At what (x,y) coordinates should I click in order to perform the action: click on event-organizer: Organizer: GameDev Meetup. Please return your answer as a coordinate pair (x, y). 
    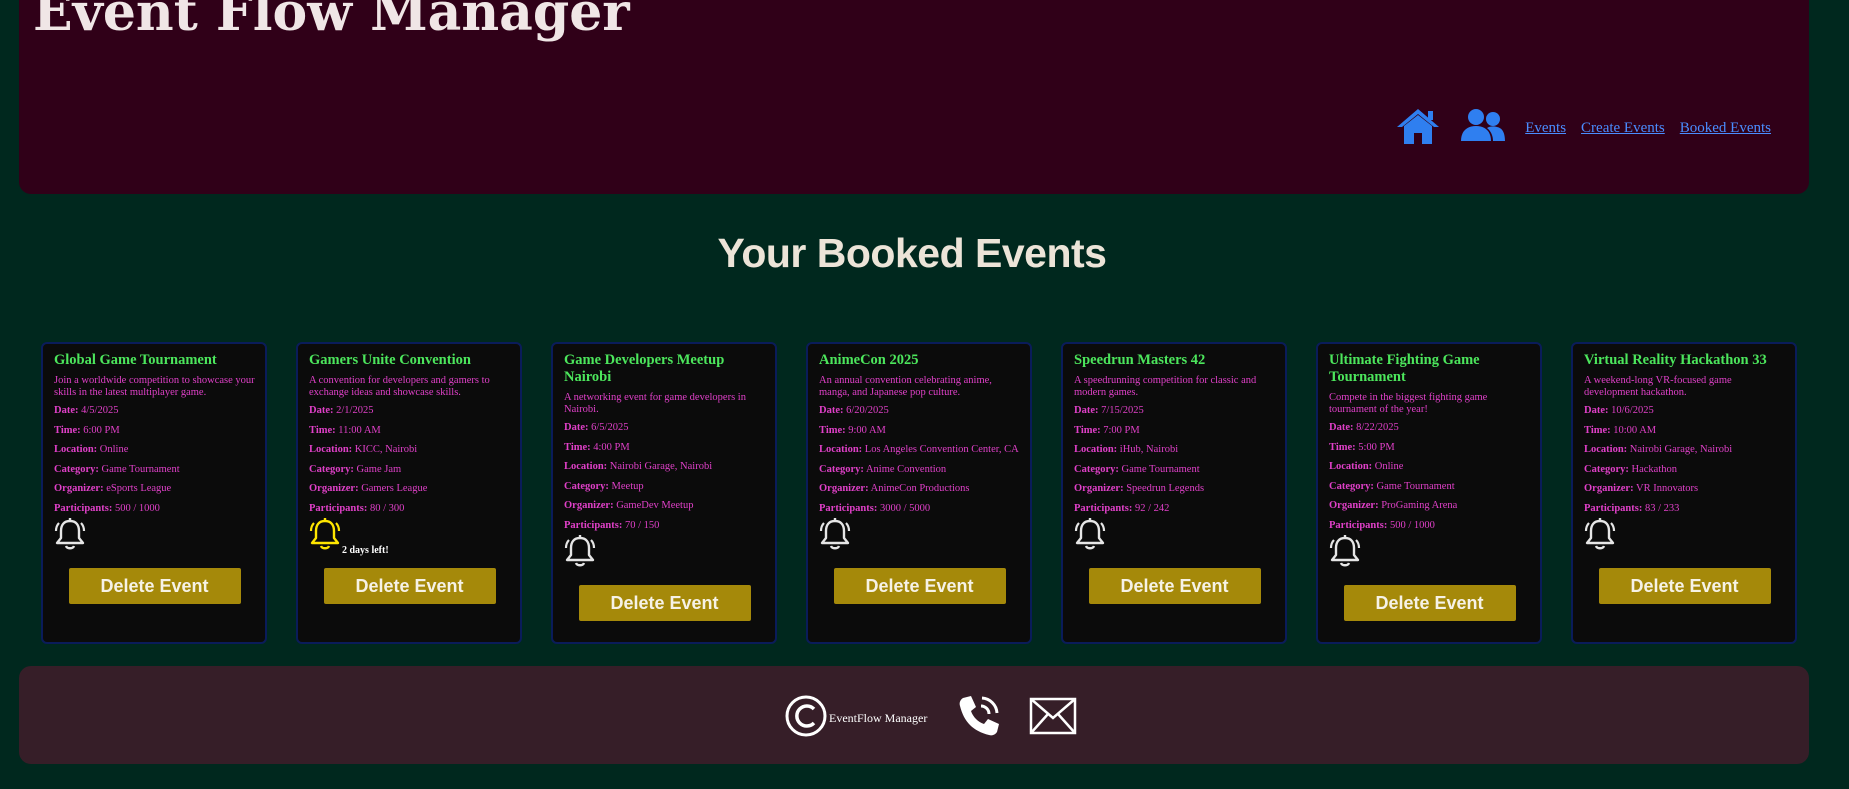
    Looking at the image, I should click on (664, 506).